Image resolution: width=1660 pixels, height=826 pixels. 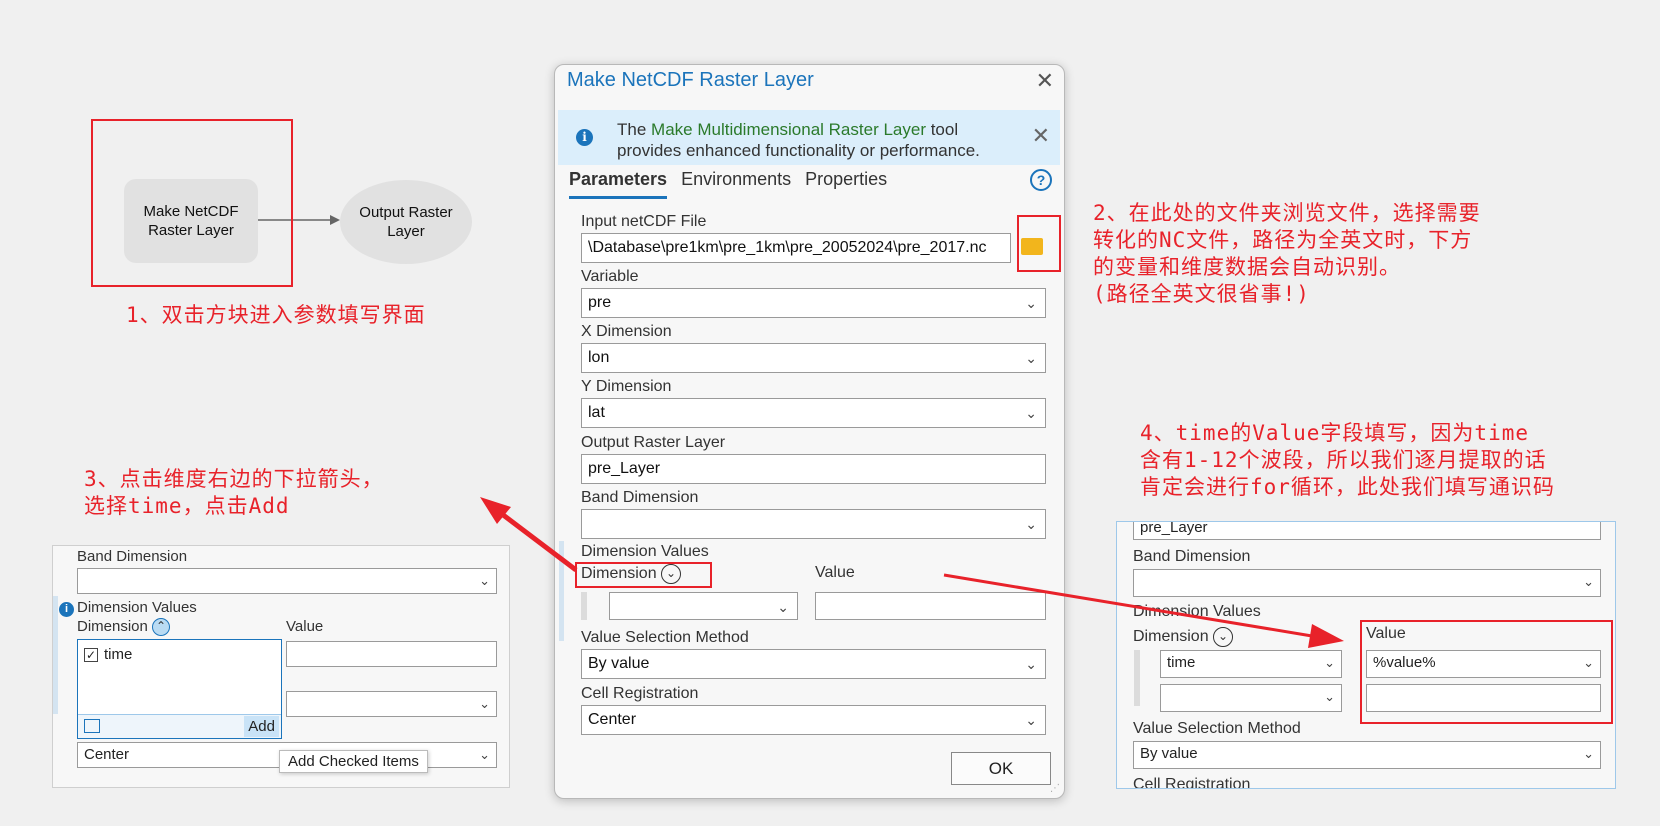 What do you see at coordinates (1128, 605) in the screenshot?
I see `arrow-to-step4` at bounding box center [1128, 605].